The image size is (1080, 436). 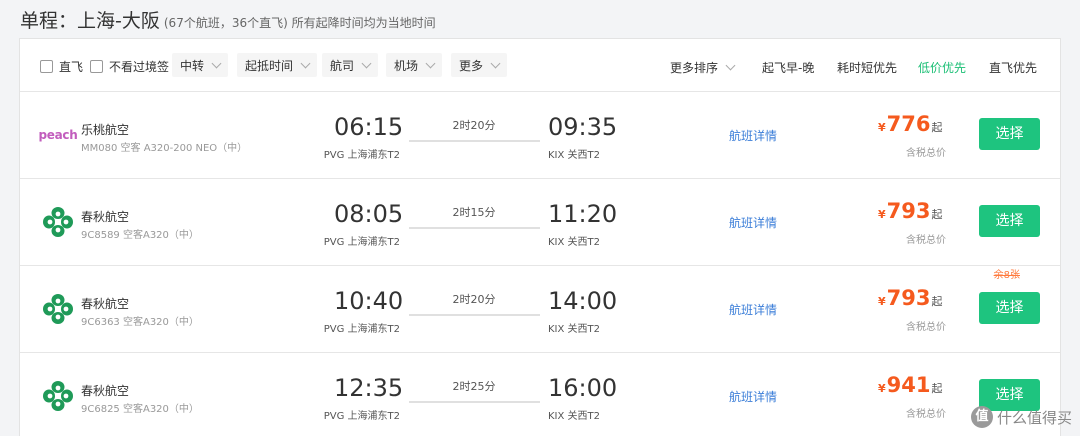 I want to click on sort-lowest-price: 低价优先, so click(x=942, y=67).